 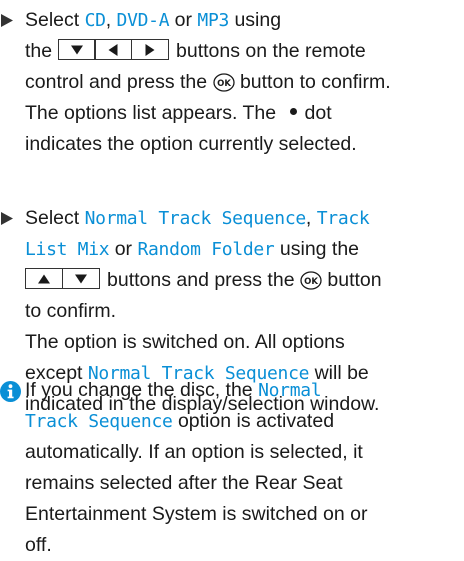 I want to click on text-line: off., so click(x=244, y=545).